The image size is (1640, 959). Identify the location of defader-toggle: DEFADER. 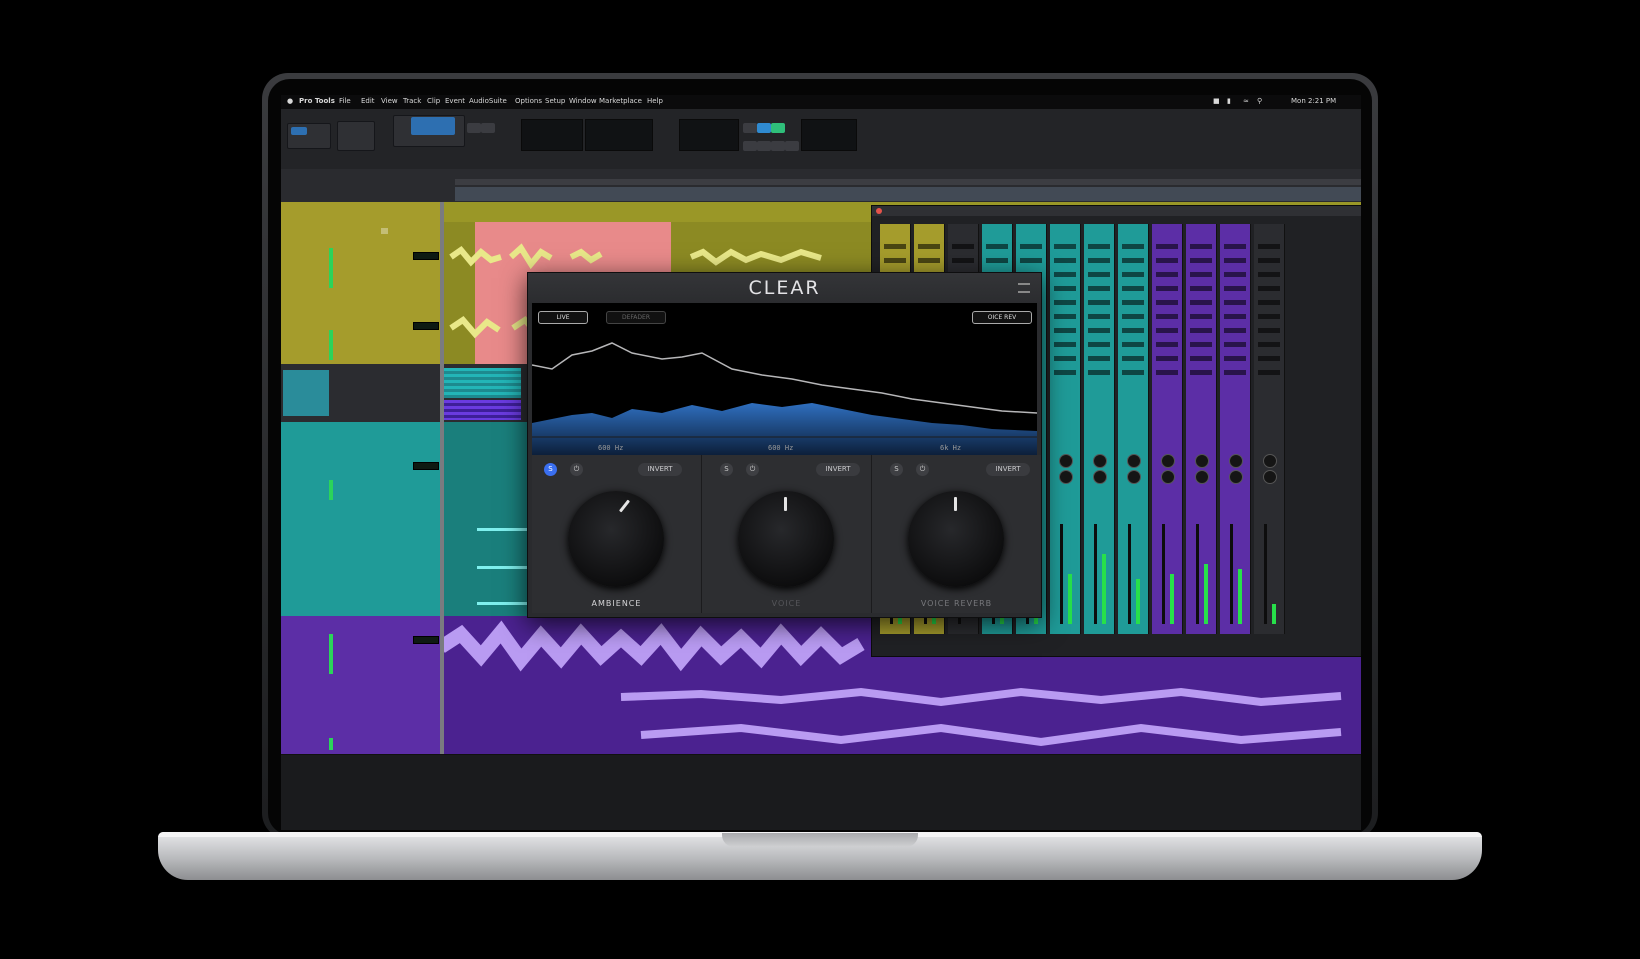
(636, 317).